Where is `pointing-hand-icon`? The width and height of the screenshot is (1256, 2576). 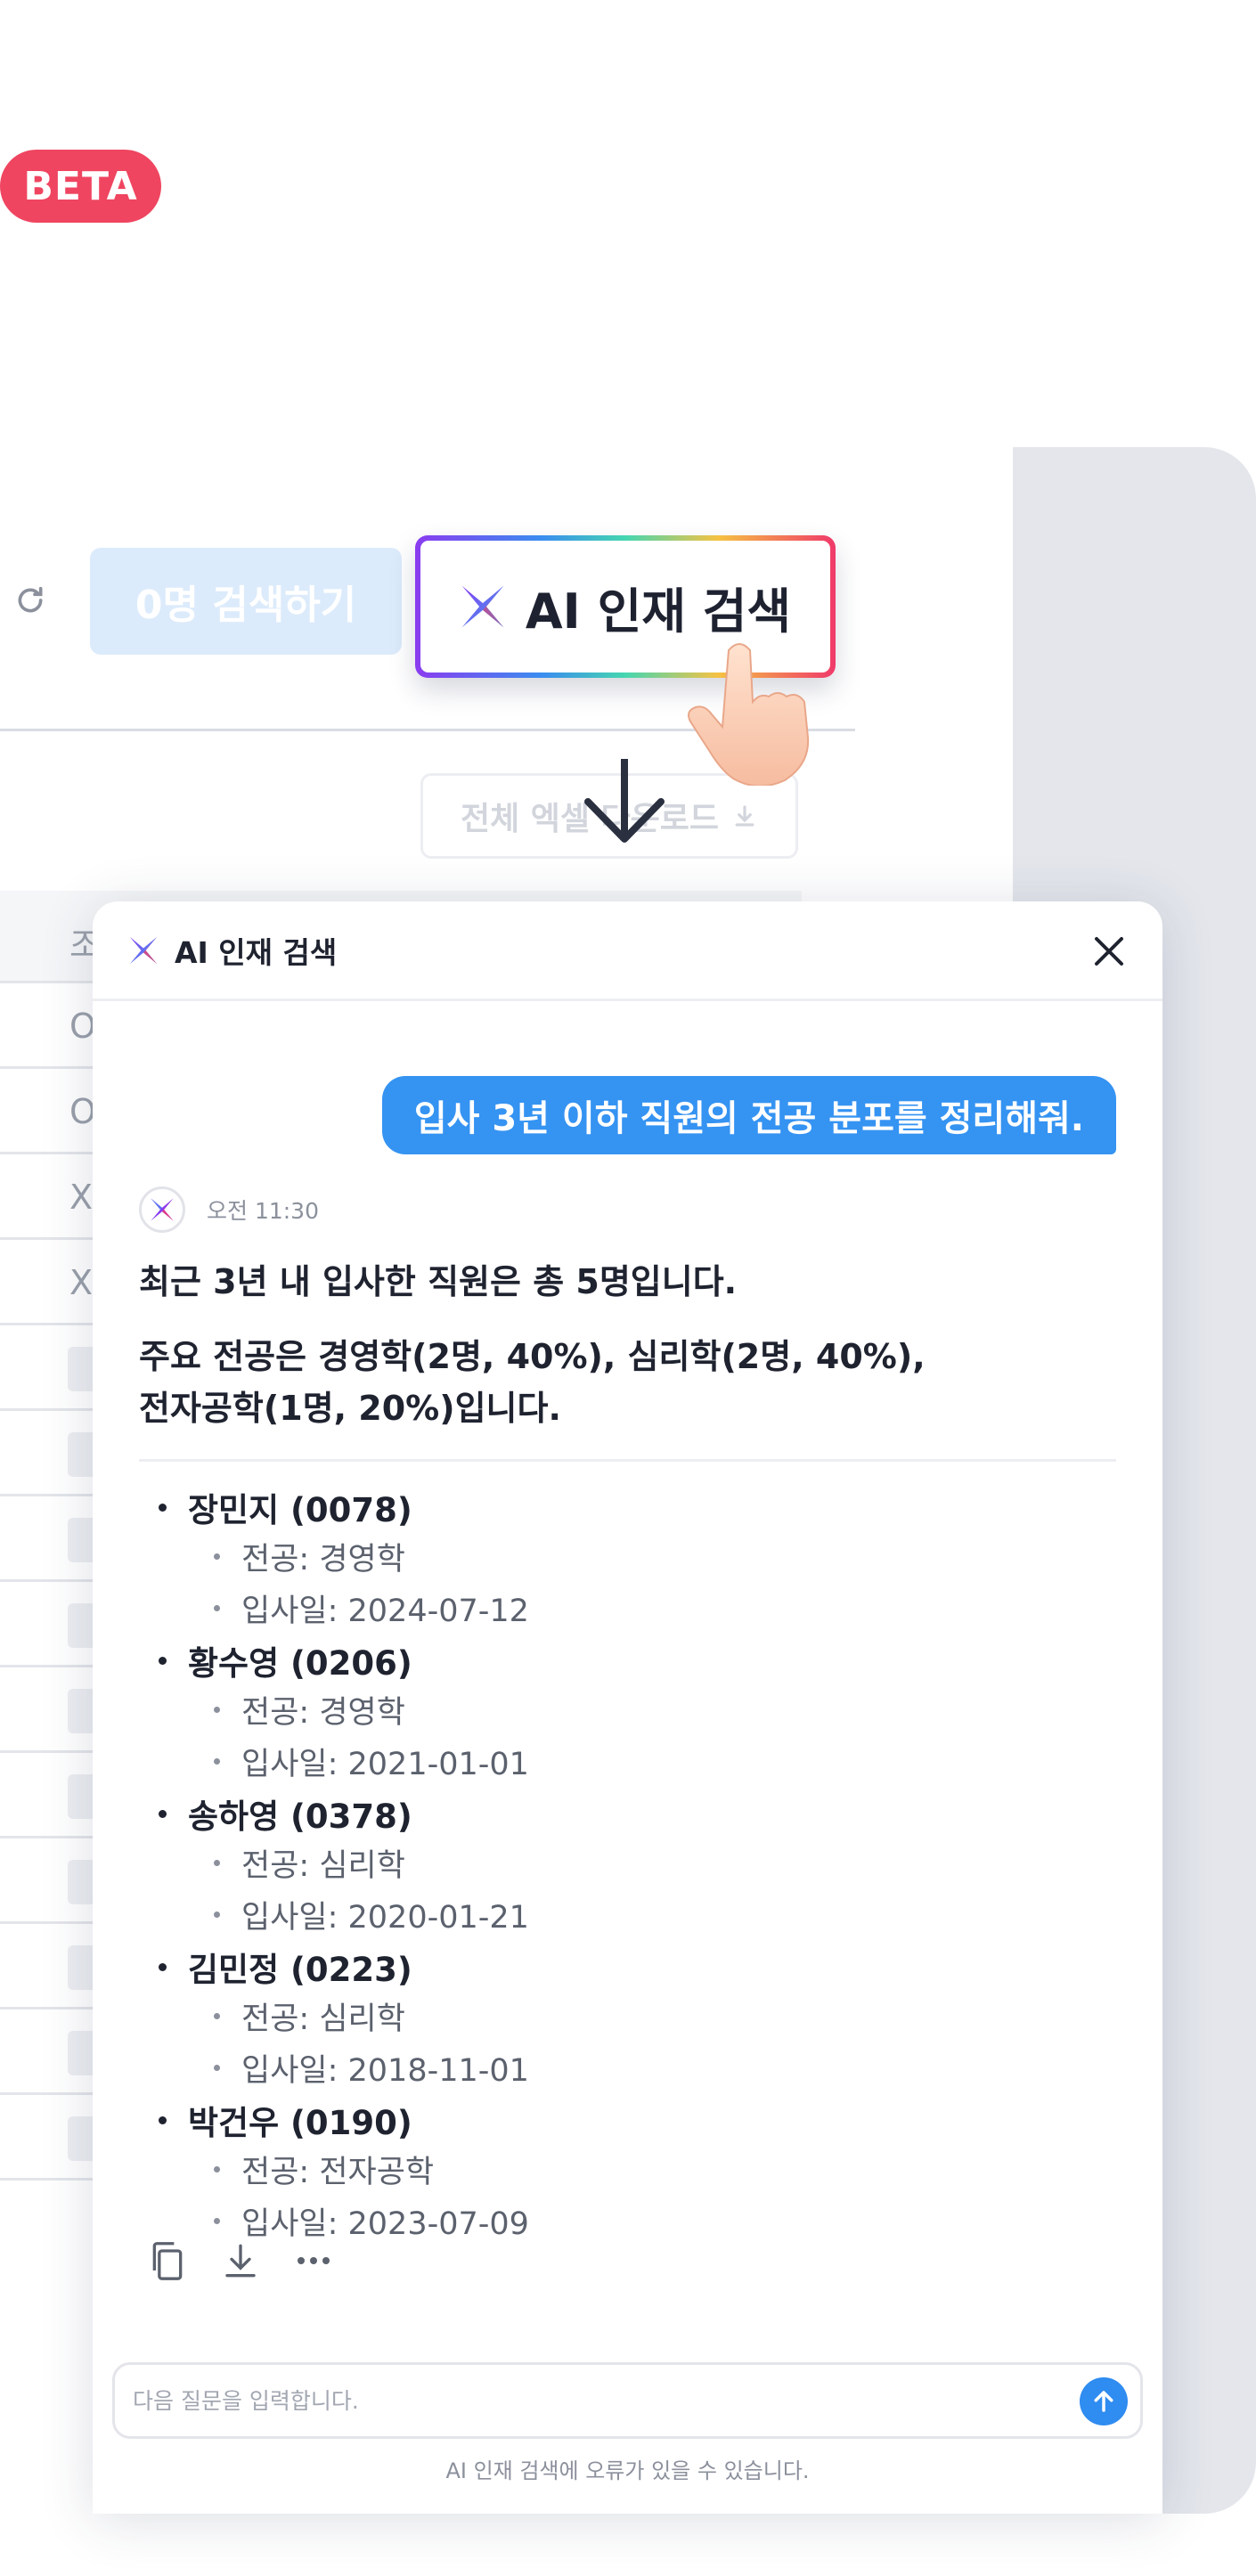
pointing-hand-icon is located at coordinates (749, 713).